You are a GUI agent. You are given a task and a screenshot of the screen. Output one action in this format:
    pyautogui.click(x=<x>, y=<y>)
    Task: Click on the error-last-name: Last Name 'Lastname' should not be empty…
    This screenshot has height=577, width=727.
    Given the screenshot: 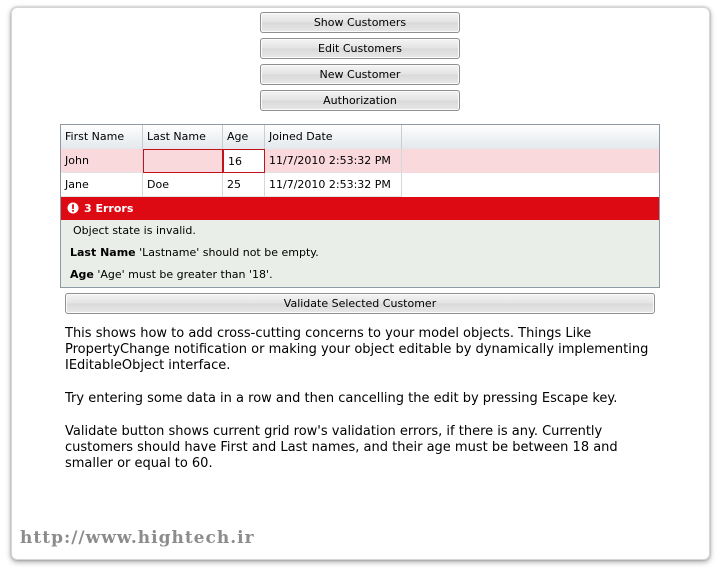 What is the action you would take?
    pyautogui.click(x=194, y=252)
    